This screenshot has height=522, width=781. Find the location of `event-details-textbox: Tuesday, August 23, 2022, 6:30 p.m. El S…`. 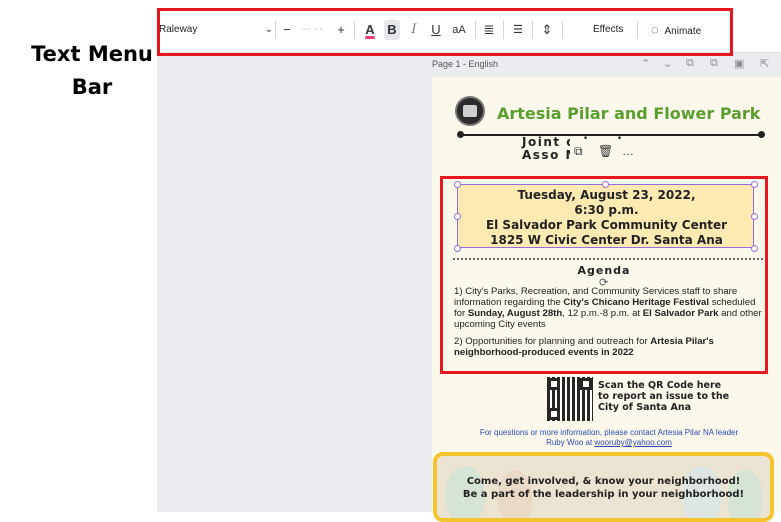

event-details-textbox: Tuesday, August 23, 2022, 6:30 p.m. El S… is located at coordinates (605, 216).